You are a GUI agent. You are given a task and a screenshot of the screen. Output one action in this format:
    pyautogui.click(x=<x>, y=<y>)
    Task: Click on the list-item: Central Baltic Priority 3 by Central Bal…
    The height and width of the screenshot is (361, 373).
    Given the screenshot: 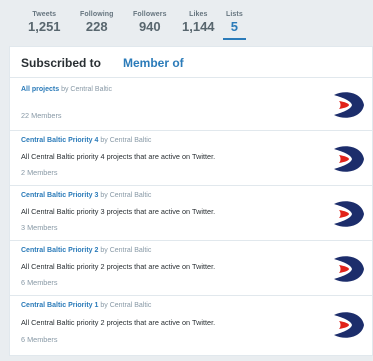 What is the action you would take?
    pyautogui.click(x=191, y=213)
    